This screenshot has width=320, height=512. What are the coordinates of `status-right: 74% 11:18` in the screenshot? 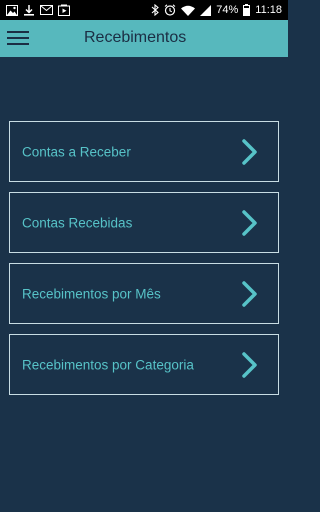 It's located at (216, 10).